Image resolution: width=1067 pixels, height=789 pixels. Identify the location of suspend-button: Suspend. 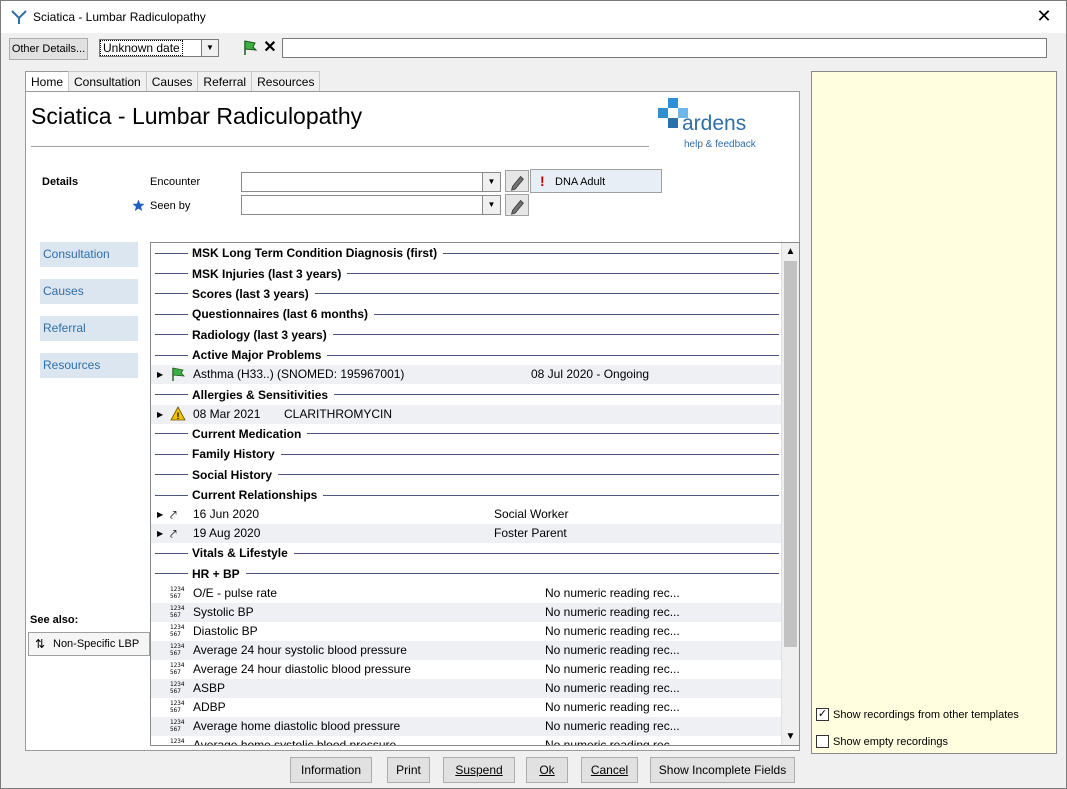
(479, 770).